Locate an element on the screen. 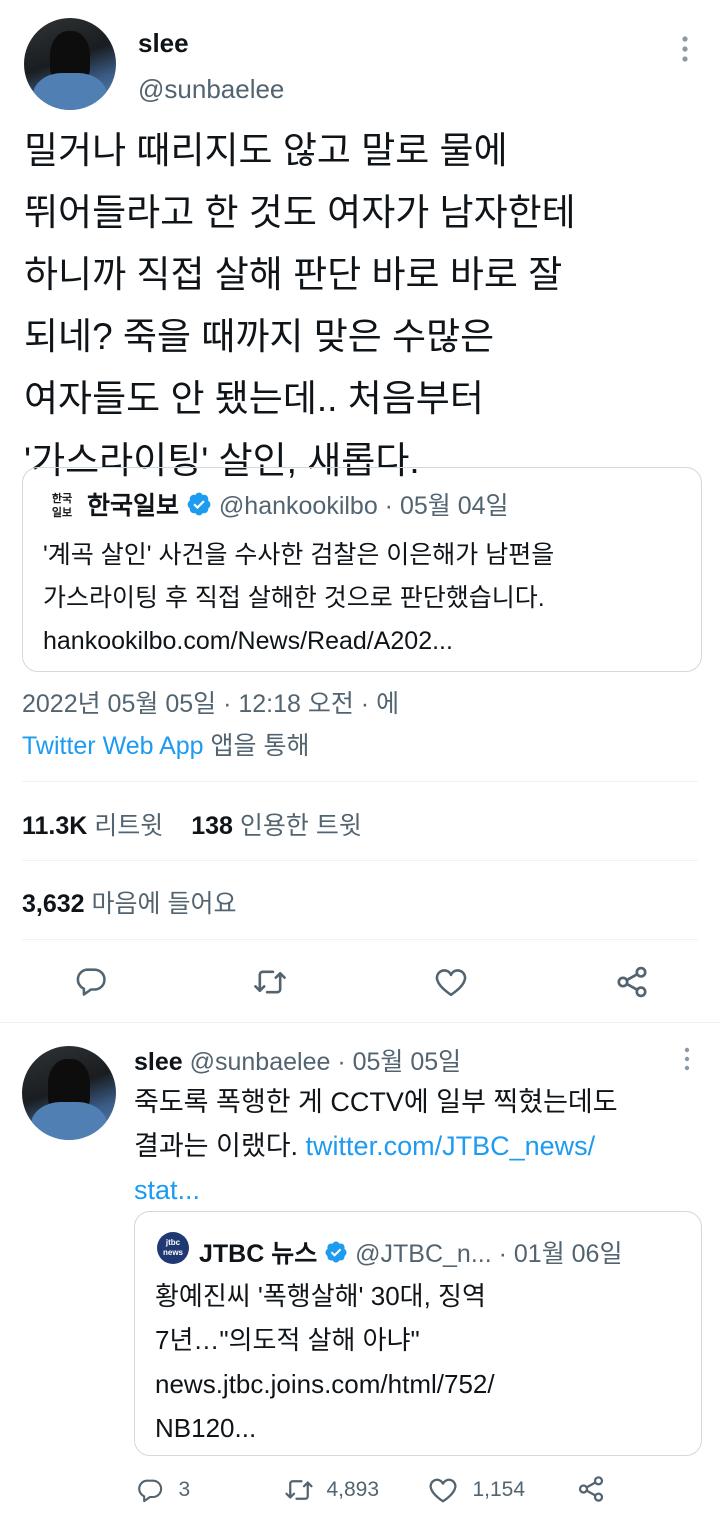  quoted-tweet-line: 7년…"의도적 살해 아냐" is located at coordinates (287, 1340).